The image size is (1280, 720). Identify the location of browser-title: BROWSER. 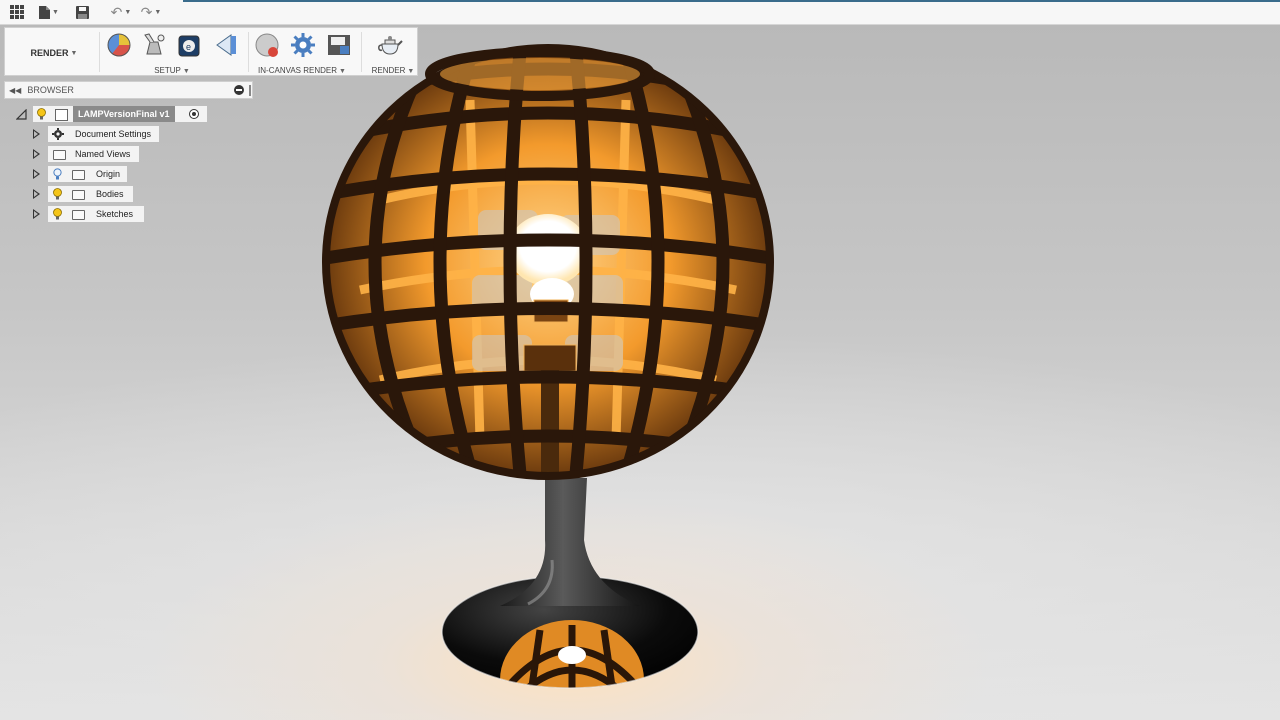
(50, 90).